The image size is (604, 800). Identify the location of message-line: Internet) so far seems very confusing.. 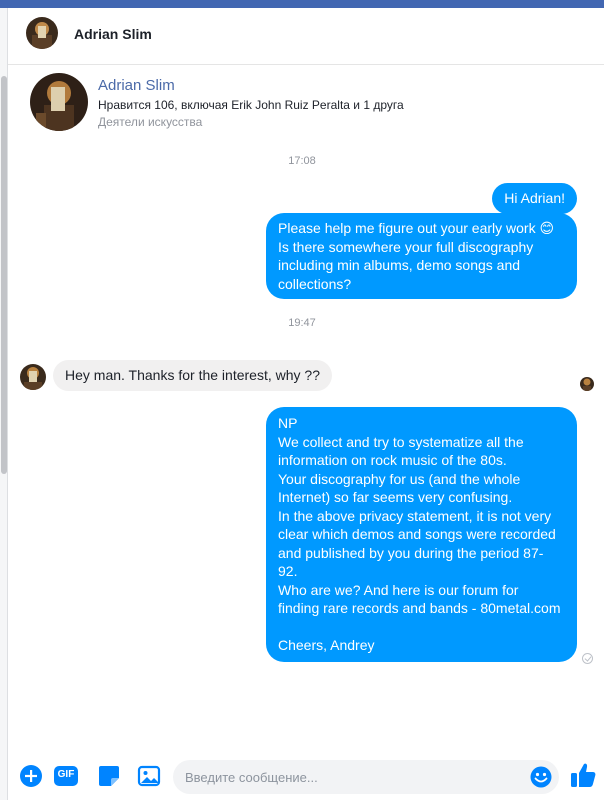
(395, 497).